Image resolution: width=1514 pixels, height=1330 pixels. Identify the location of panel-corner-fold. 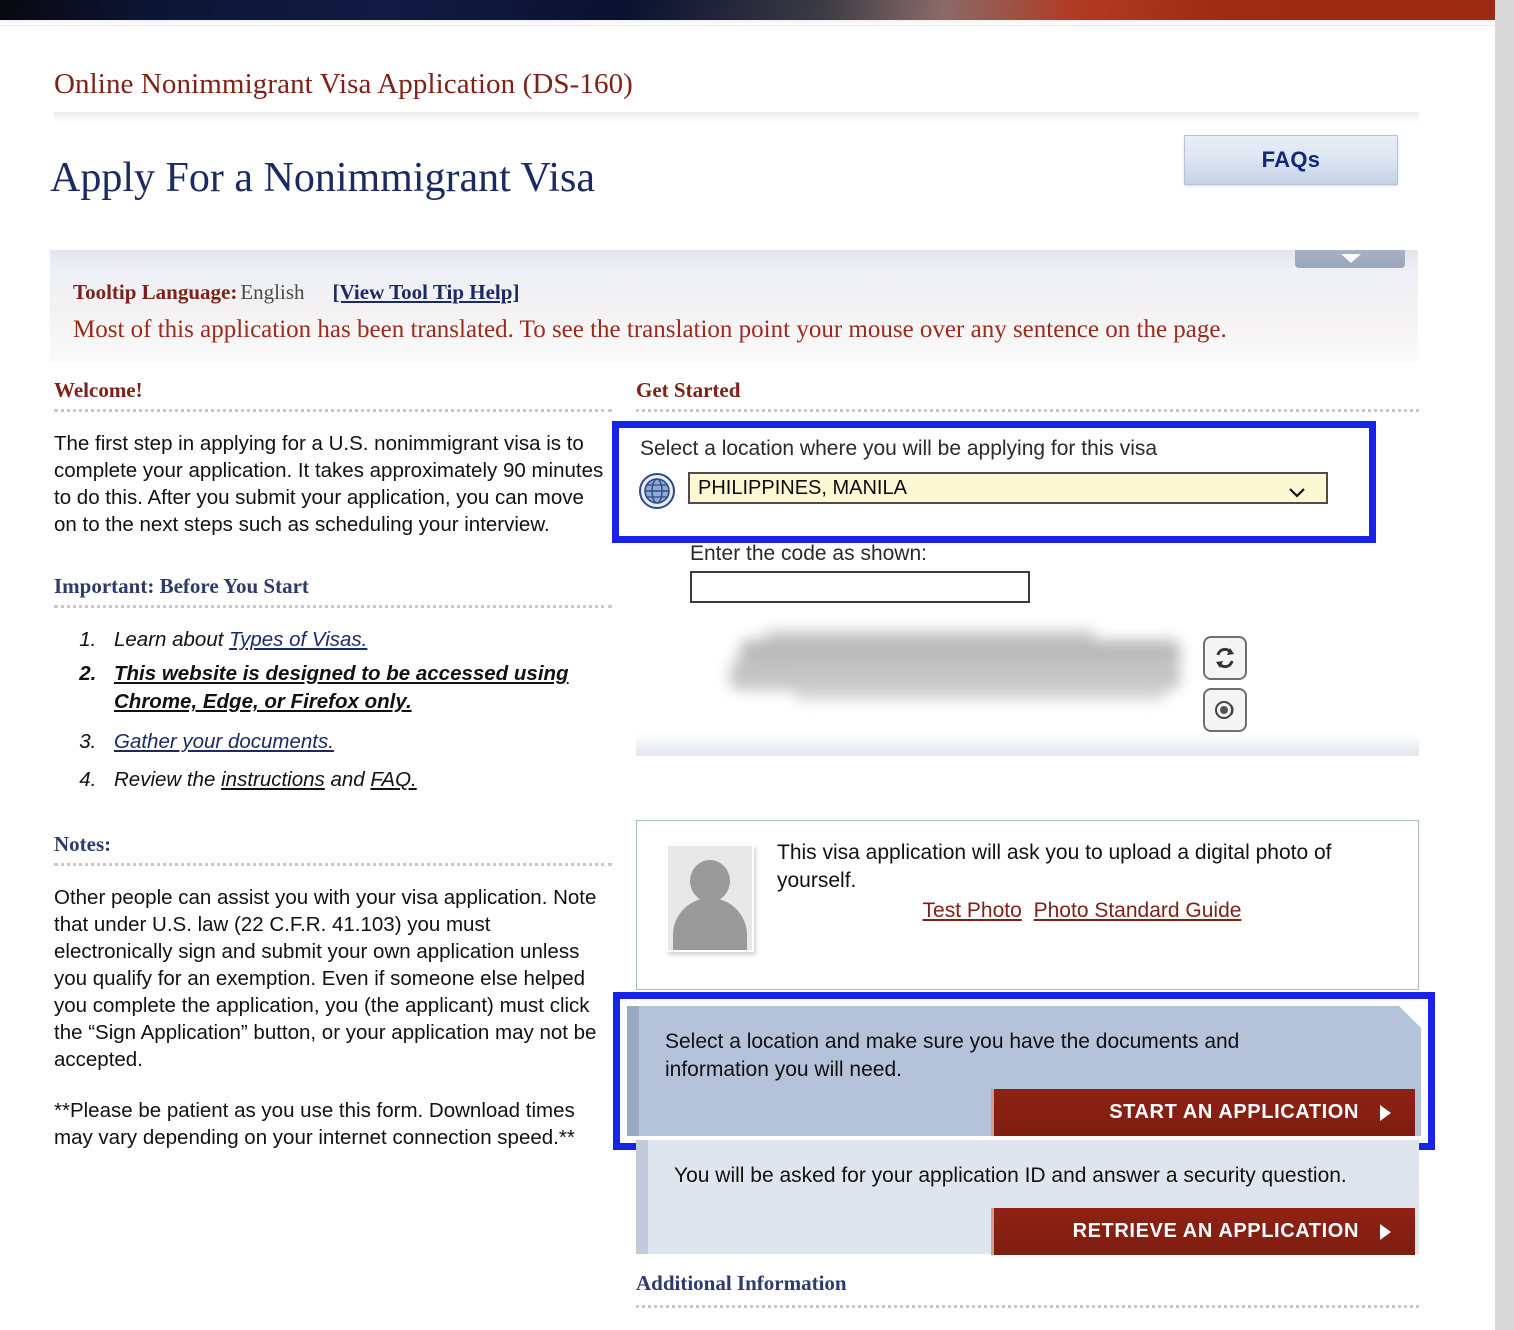
(1410, 1017).